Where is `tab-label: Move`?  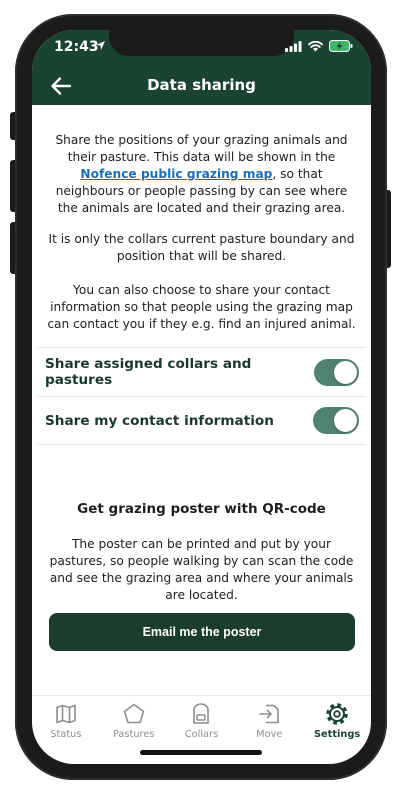
tab-label: Move is located at coordinates (269, 734).